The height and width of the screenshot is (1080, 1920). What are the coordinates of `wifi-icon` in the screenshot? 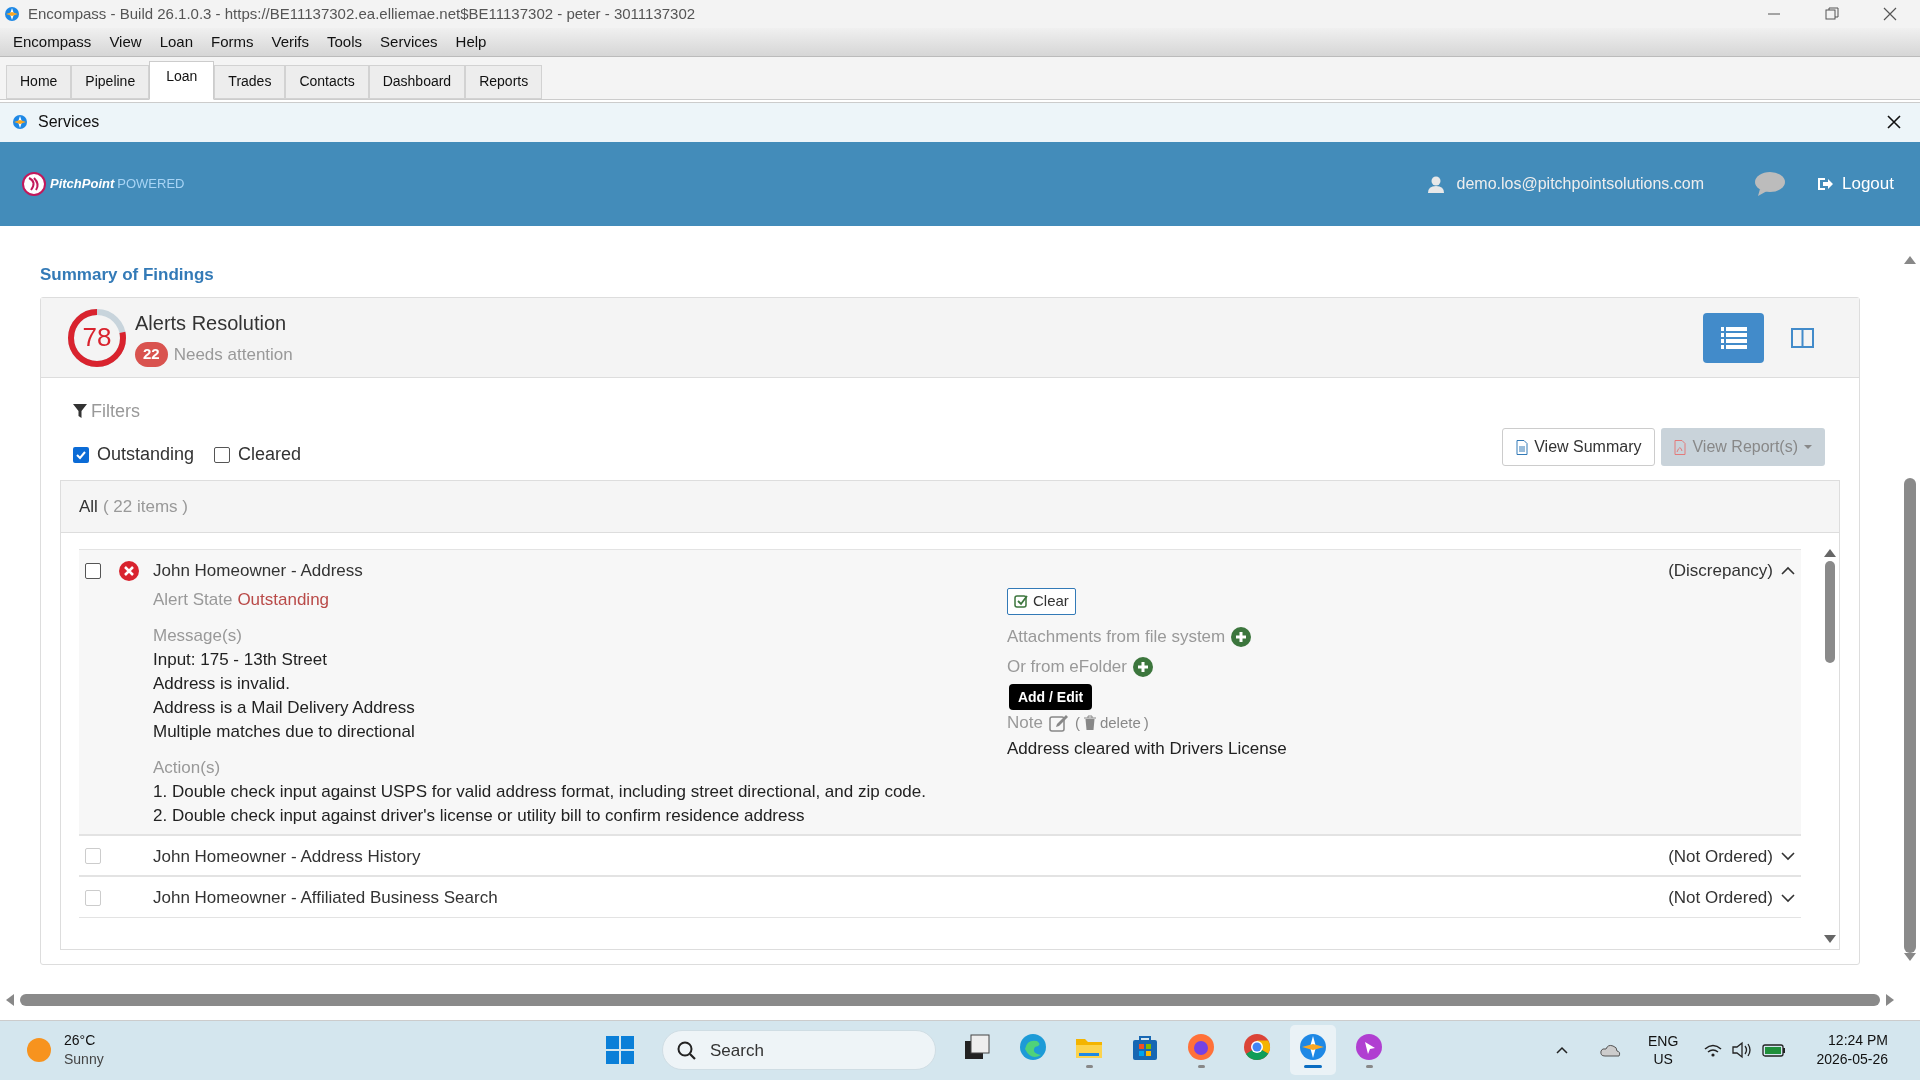 It's located at (1713, 1050).